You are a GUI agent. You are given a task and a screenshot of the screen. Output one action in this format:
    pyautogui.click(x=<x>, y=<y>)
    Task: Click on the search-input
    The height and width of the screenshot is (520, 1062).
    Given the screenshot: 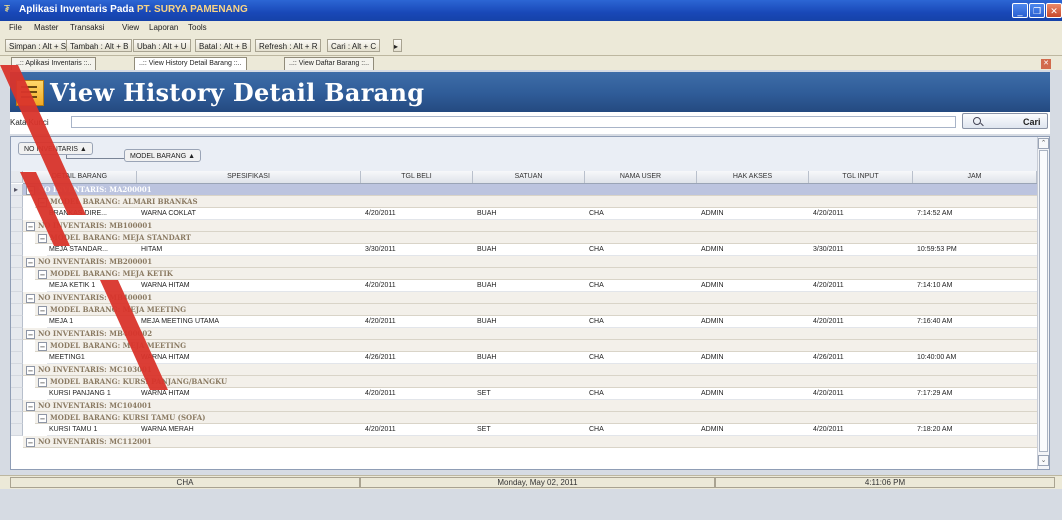 What is the action you would take?
    pyautogui.click(x=513, y=122)
    